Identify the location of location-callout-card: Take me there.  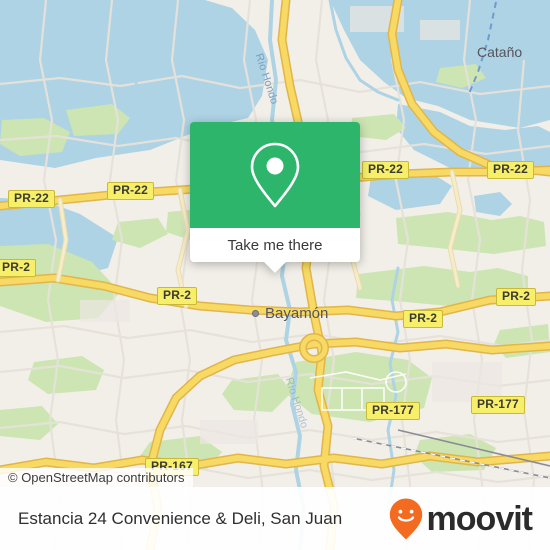
(275, 197).